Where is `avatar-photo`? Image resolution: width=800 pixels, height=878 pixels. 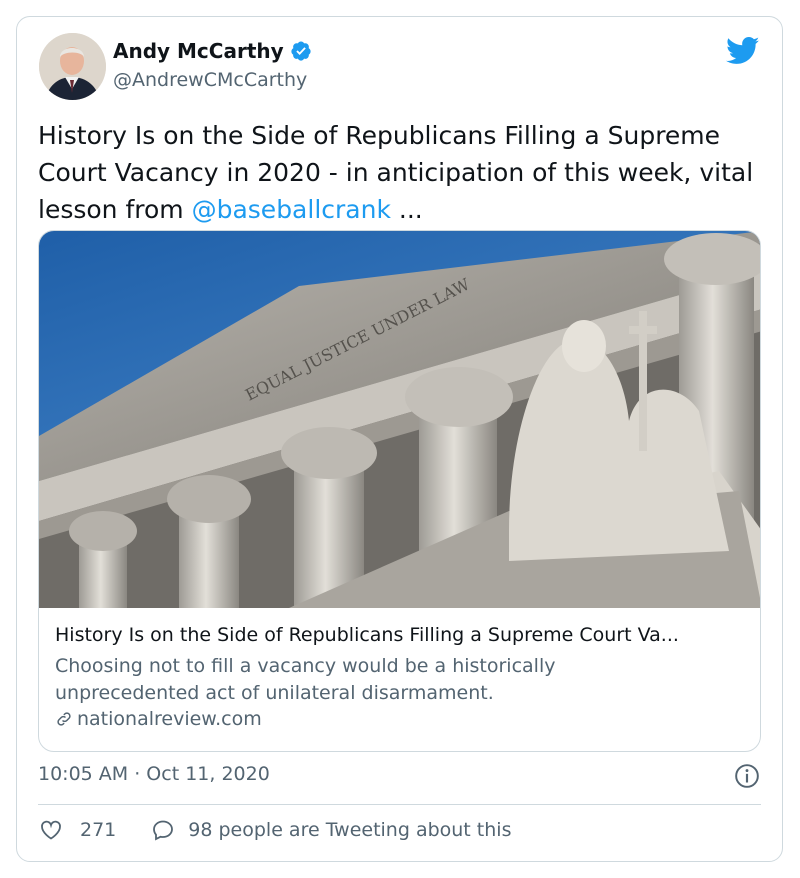
avatar-photo is located at coordinates (72, 66).